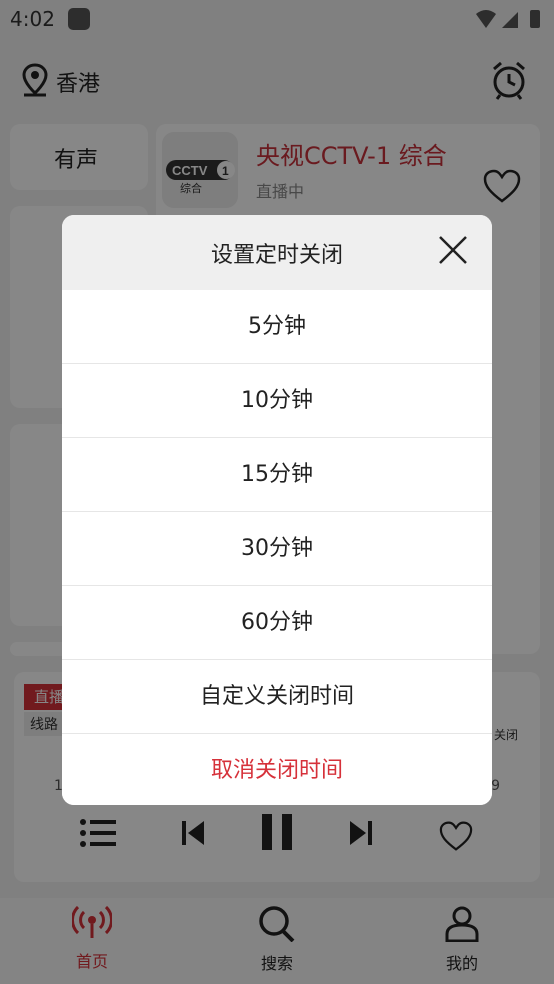 The height and width of the screenshot is (984, 554). Describe the element at coordinates (277, 769) in the screenshot. I see `cancel-timer-button: 取消关闭时间` at that location.